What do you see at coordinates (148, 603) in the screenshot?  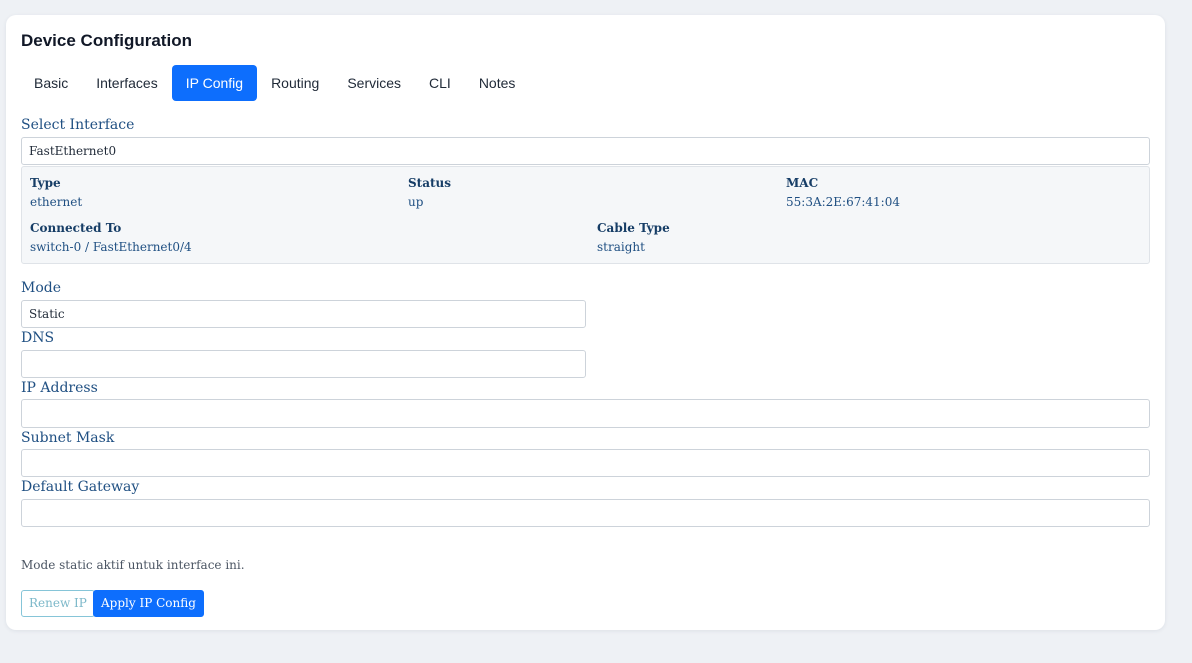 I see `apply-ip-config-button: Apply IP Config` at bounding box center [148, 603].